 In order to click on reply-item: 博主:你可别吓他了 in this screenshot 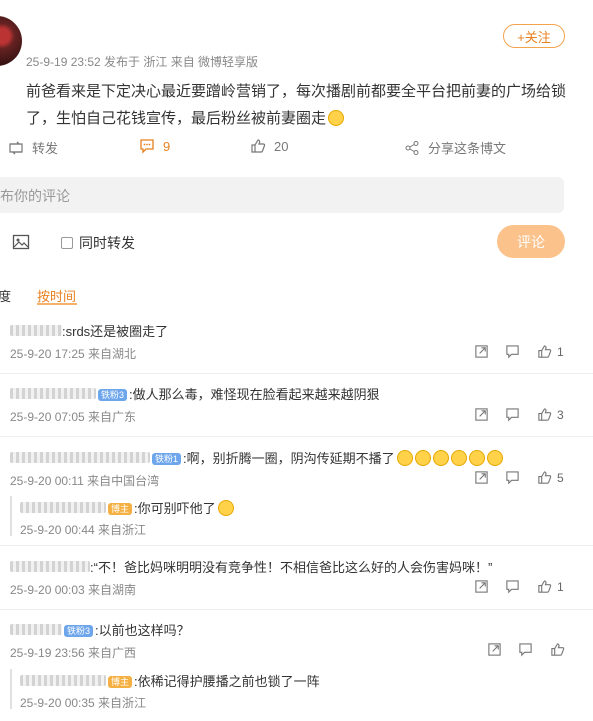, I will do `click(127, 507)`.